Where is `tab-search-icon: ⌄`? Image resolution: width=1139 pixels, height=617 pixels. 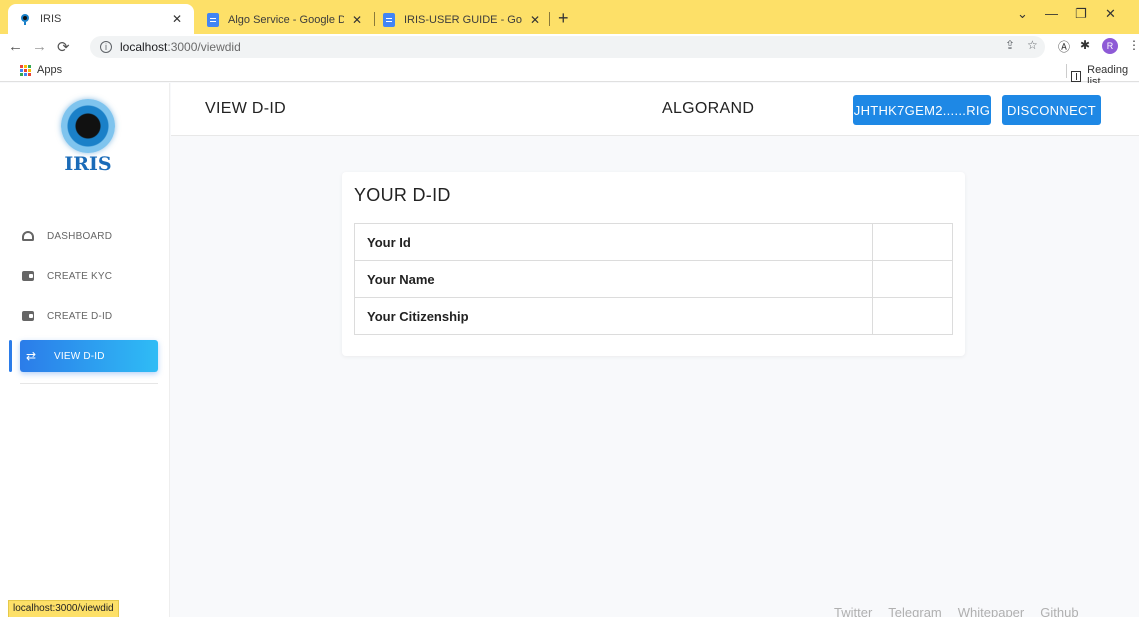
tab-search-icon: ⌄ is located at coordinates (1022, 14).